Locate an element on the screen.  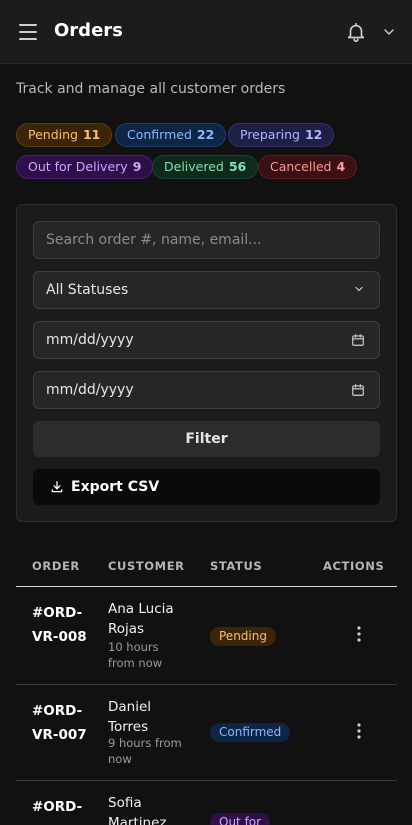
date-to-input: mm/dd/yyyy is located at coordinates (206, 390).